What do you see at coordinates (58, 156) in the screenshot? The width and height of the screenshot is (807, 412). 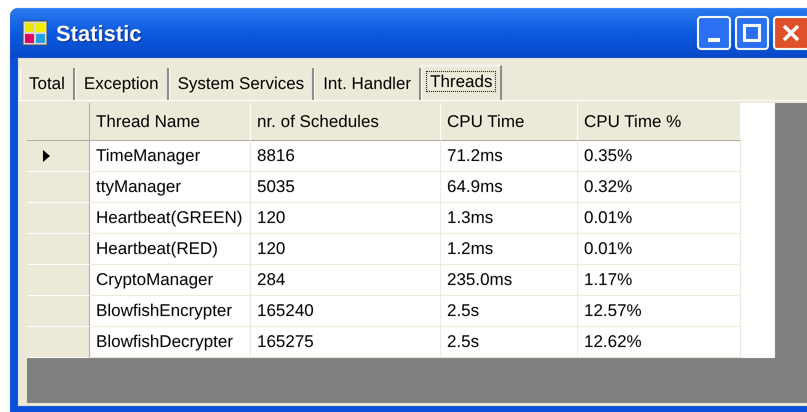 I see `row-header` at bounding box center [58, 156].